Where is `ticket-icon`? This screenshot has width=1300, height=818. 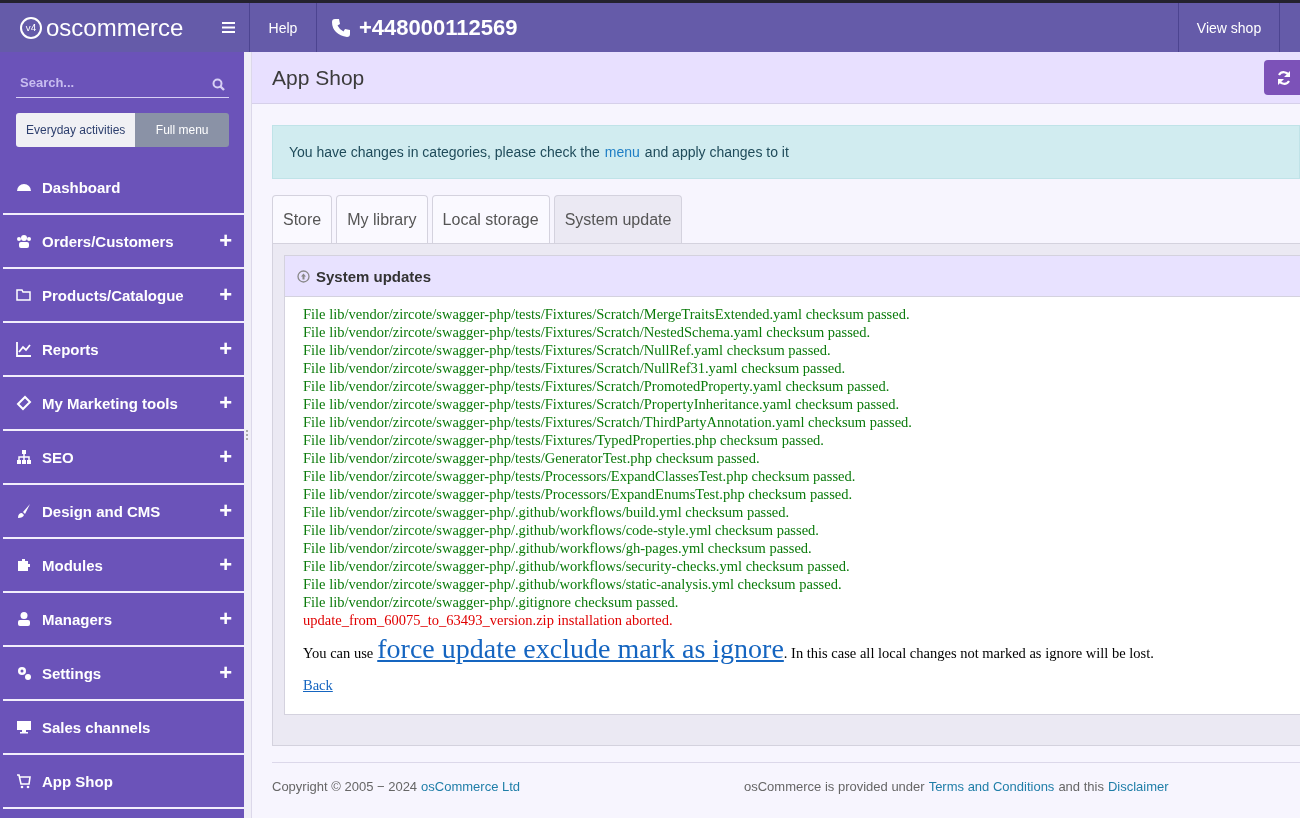
ticket-icon is located at coordinates (24, 403).